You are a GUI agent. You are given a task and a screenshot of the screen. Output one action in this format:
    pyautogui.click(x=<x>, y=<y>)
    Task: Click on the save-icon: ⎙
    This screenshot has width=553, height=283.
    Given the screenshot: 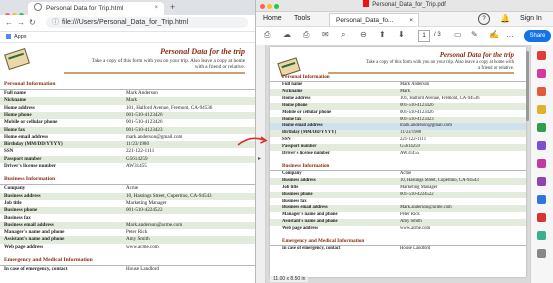 What is the action you would take?
    pyautogui.click(x=267, y=35)
    